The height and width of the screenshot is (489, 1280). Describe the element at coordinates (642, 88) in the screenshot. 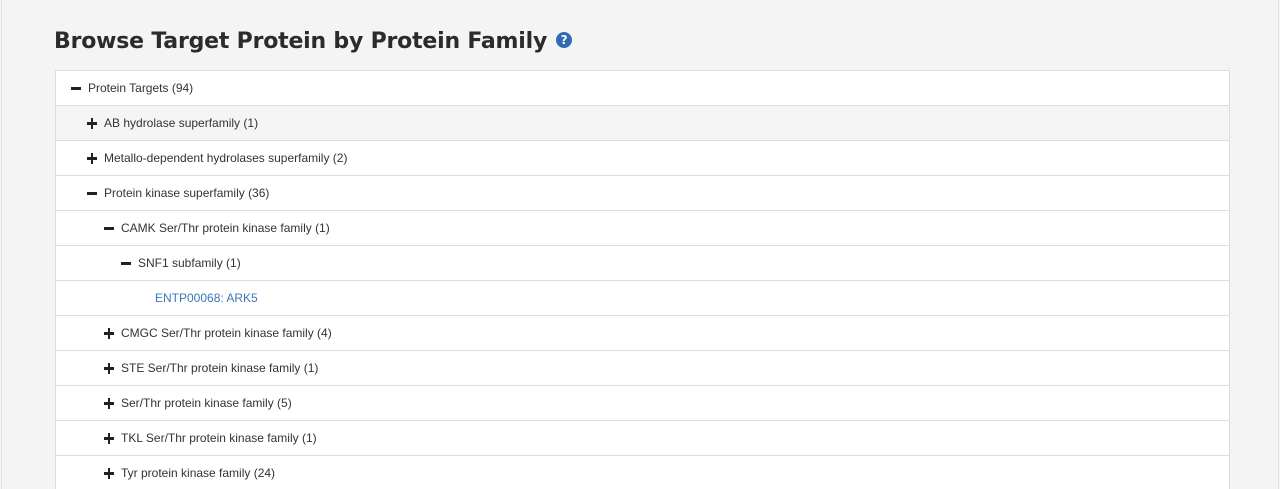

I see `tree-node-protein-targets: Protein Targets (94)` at that location.